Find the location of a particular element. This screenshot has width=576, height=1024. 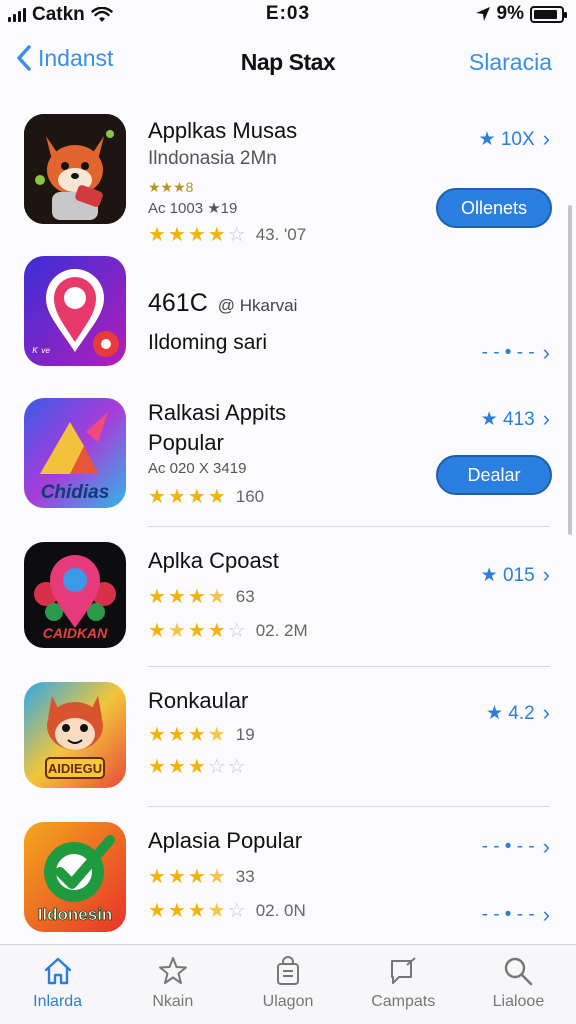

price-label: ★ 015 is located at coordinates (507, 575).